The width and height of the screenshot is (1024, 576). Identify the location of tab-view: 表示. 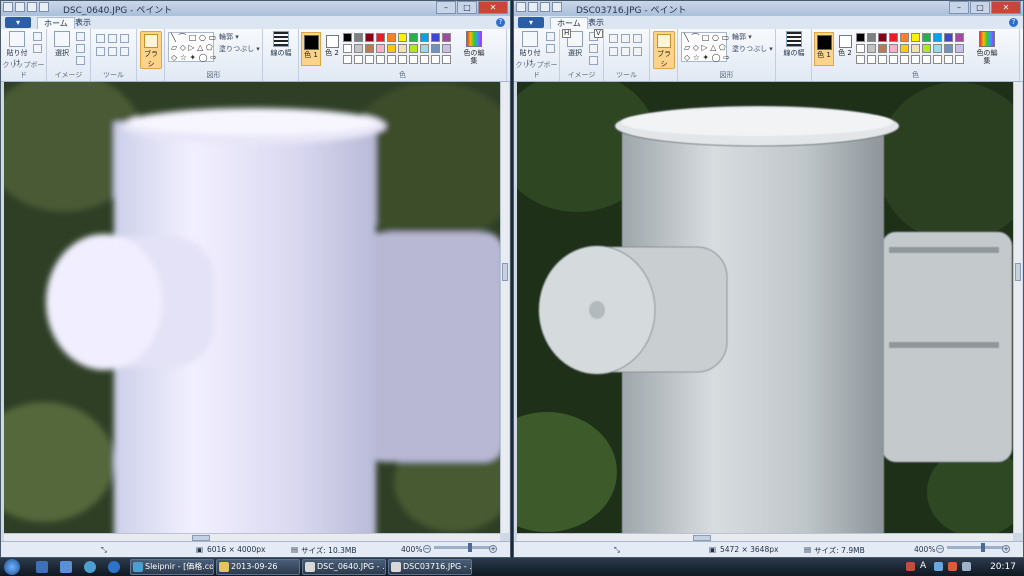
(83, 23).